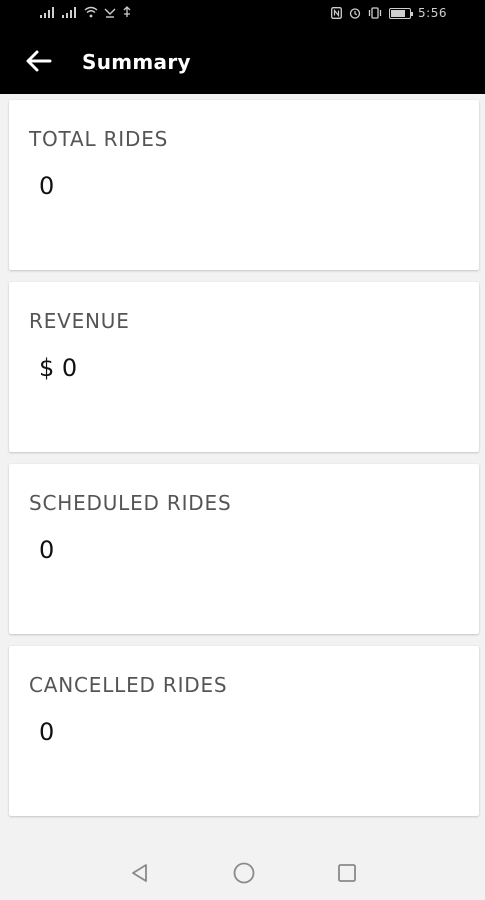 Image resolution: width=485 pixels, height=900 pixels. I want to click on card-value: $ 0, so click(58, 368).